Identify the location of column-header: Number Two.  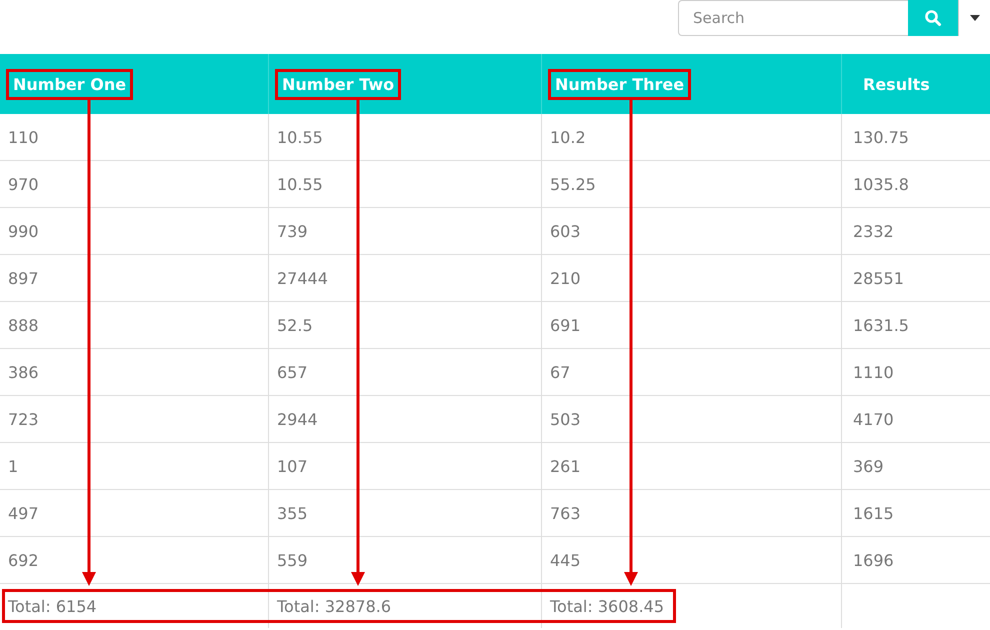
(338, 84).